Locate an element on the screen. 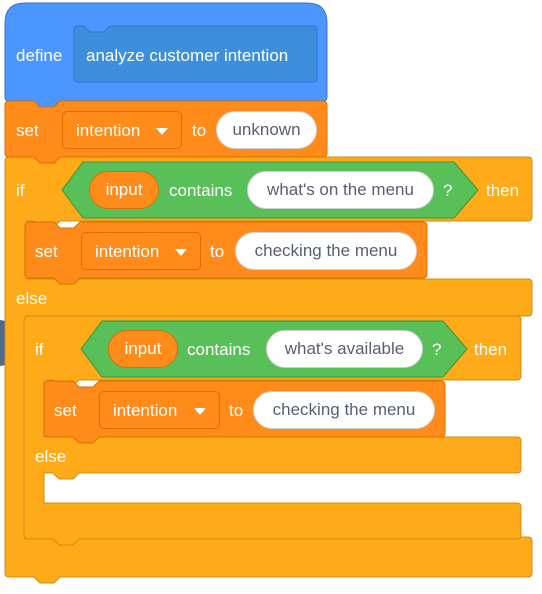  custom-block-prototype: analyze customer intention is located at coordinates (195, 54).